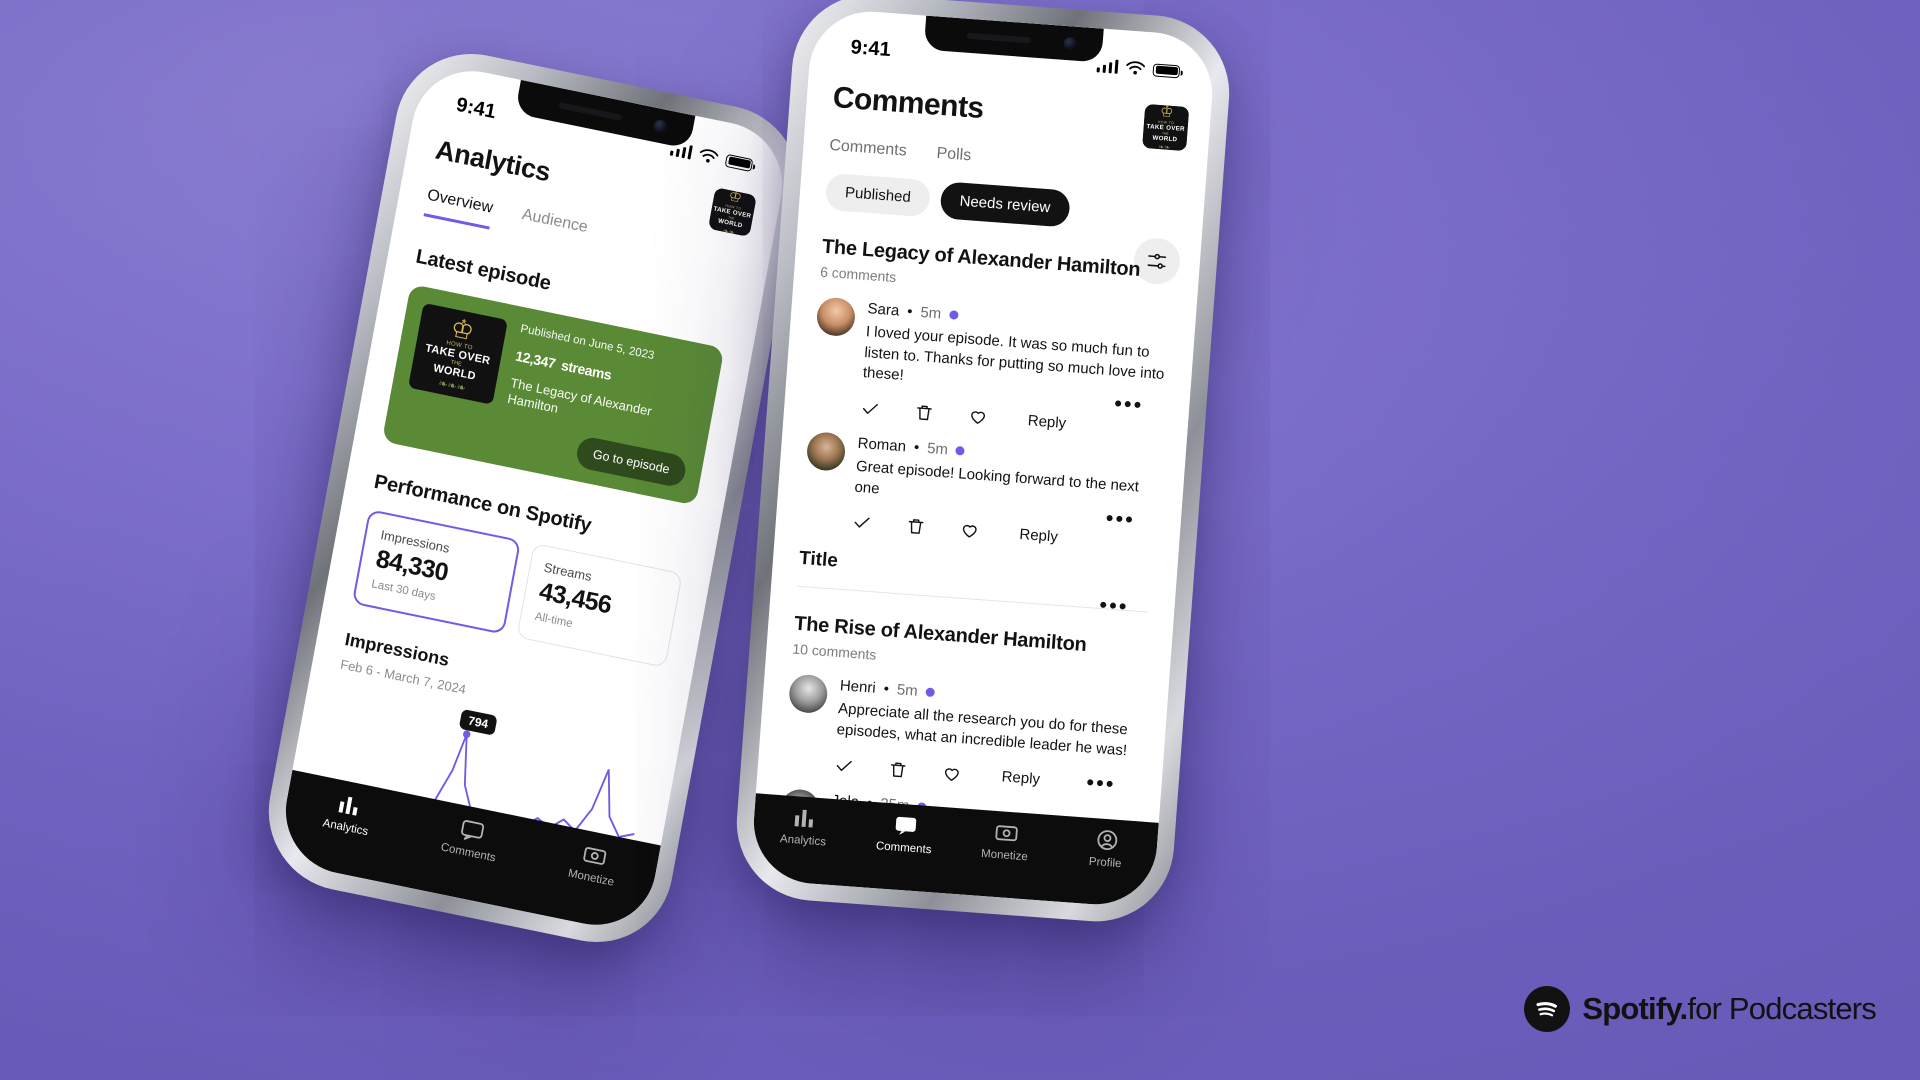 The height and width of the screenshot is (1080, 1920). I want to click on spotify-waves-icon, so click(1547, 1009).